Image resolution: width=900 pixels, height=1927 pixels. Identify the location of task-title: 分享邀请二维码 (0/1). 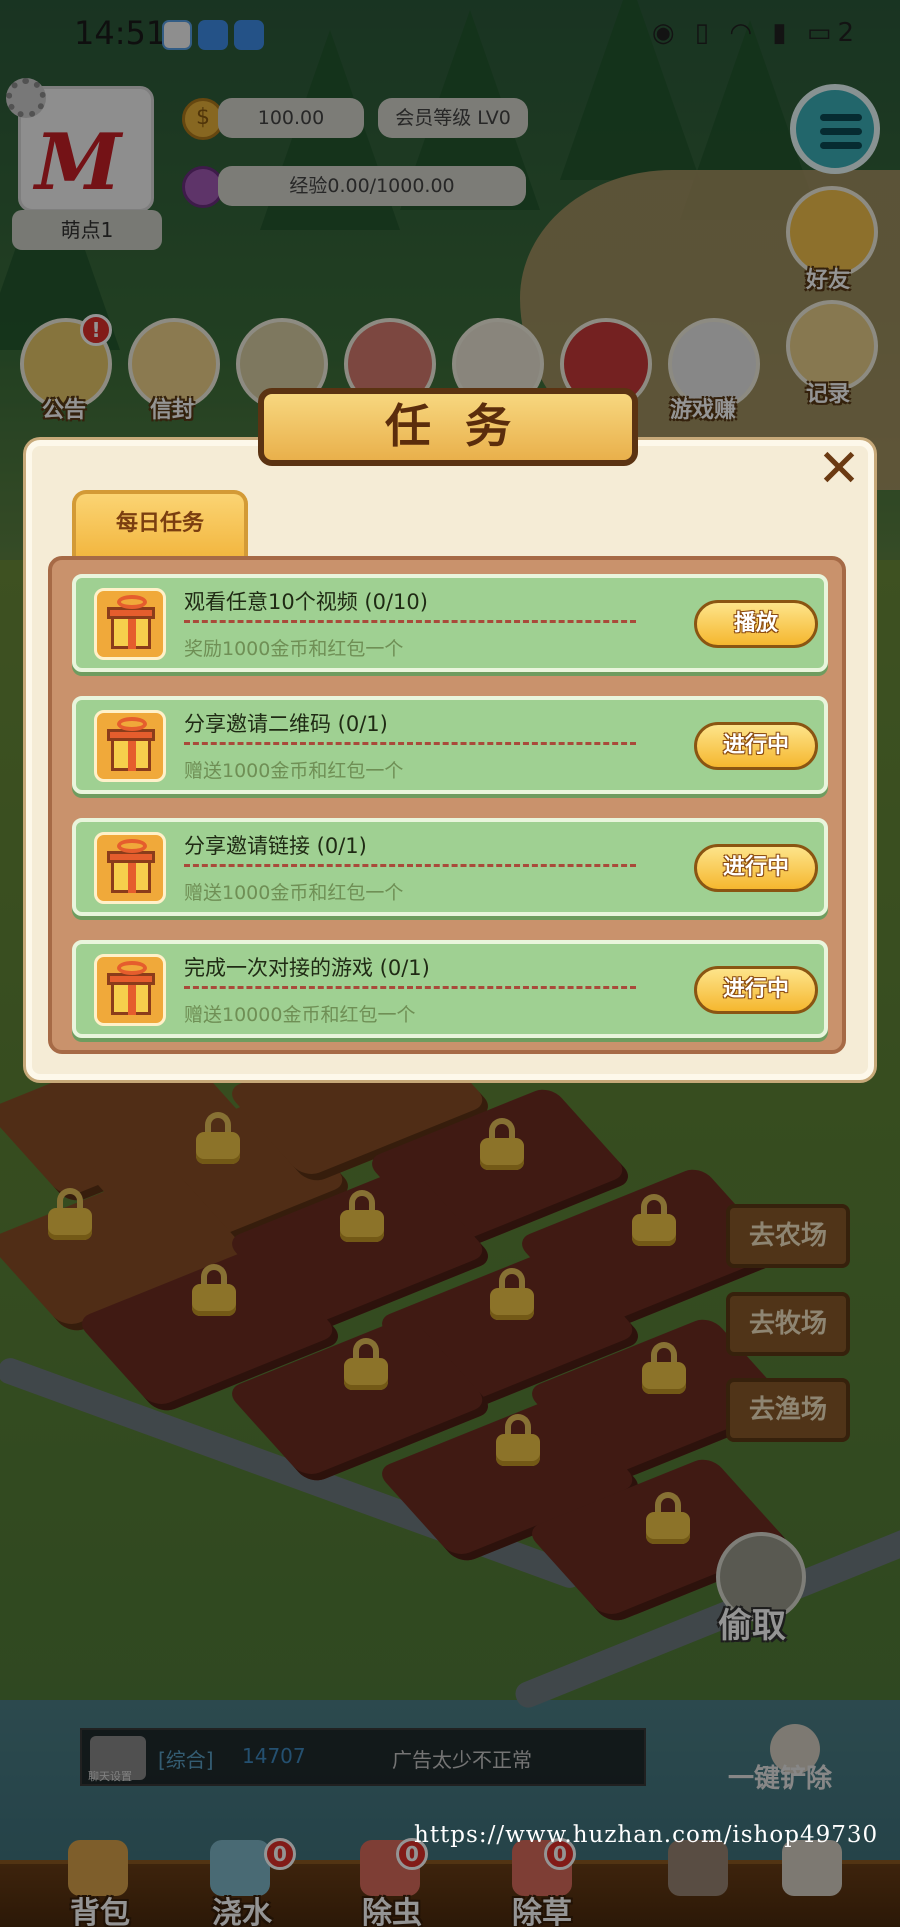
(286, 724).